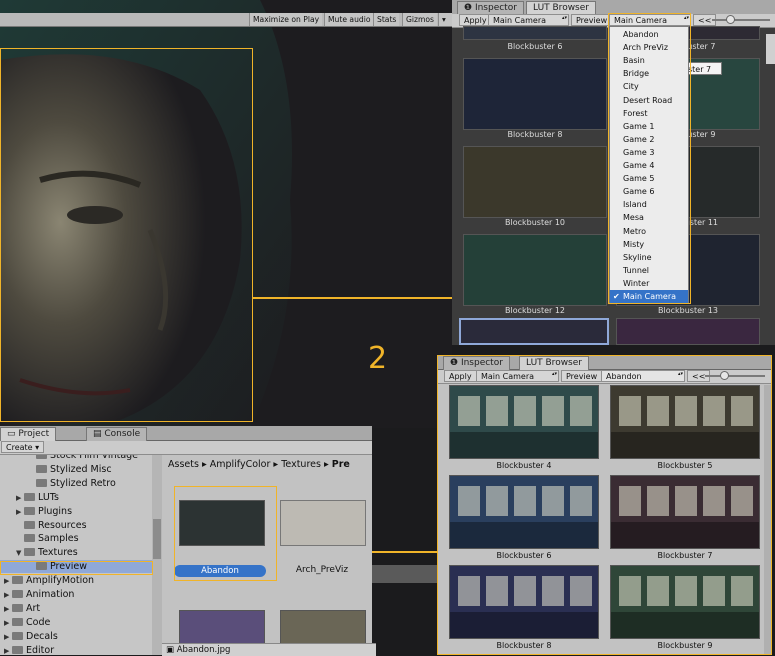 This screenshot has height=656, width=775. What do you see at coordinates (649, 217) in the screenshot?
I see `menu-item: Mesa` at bounding box center [649, 217].